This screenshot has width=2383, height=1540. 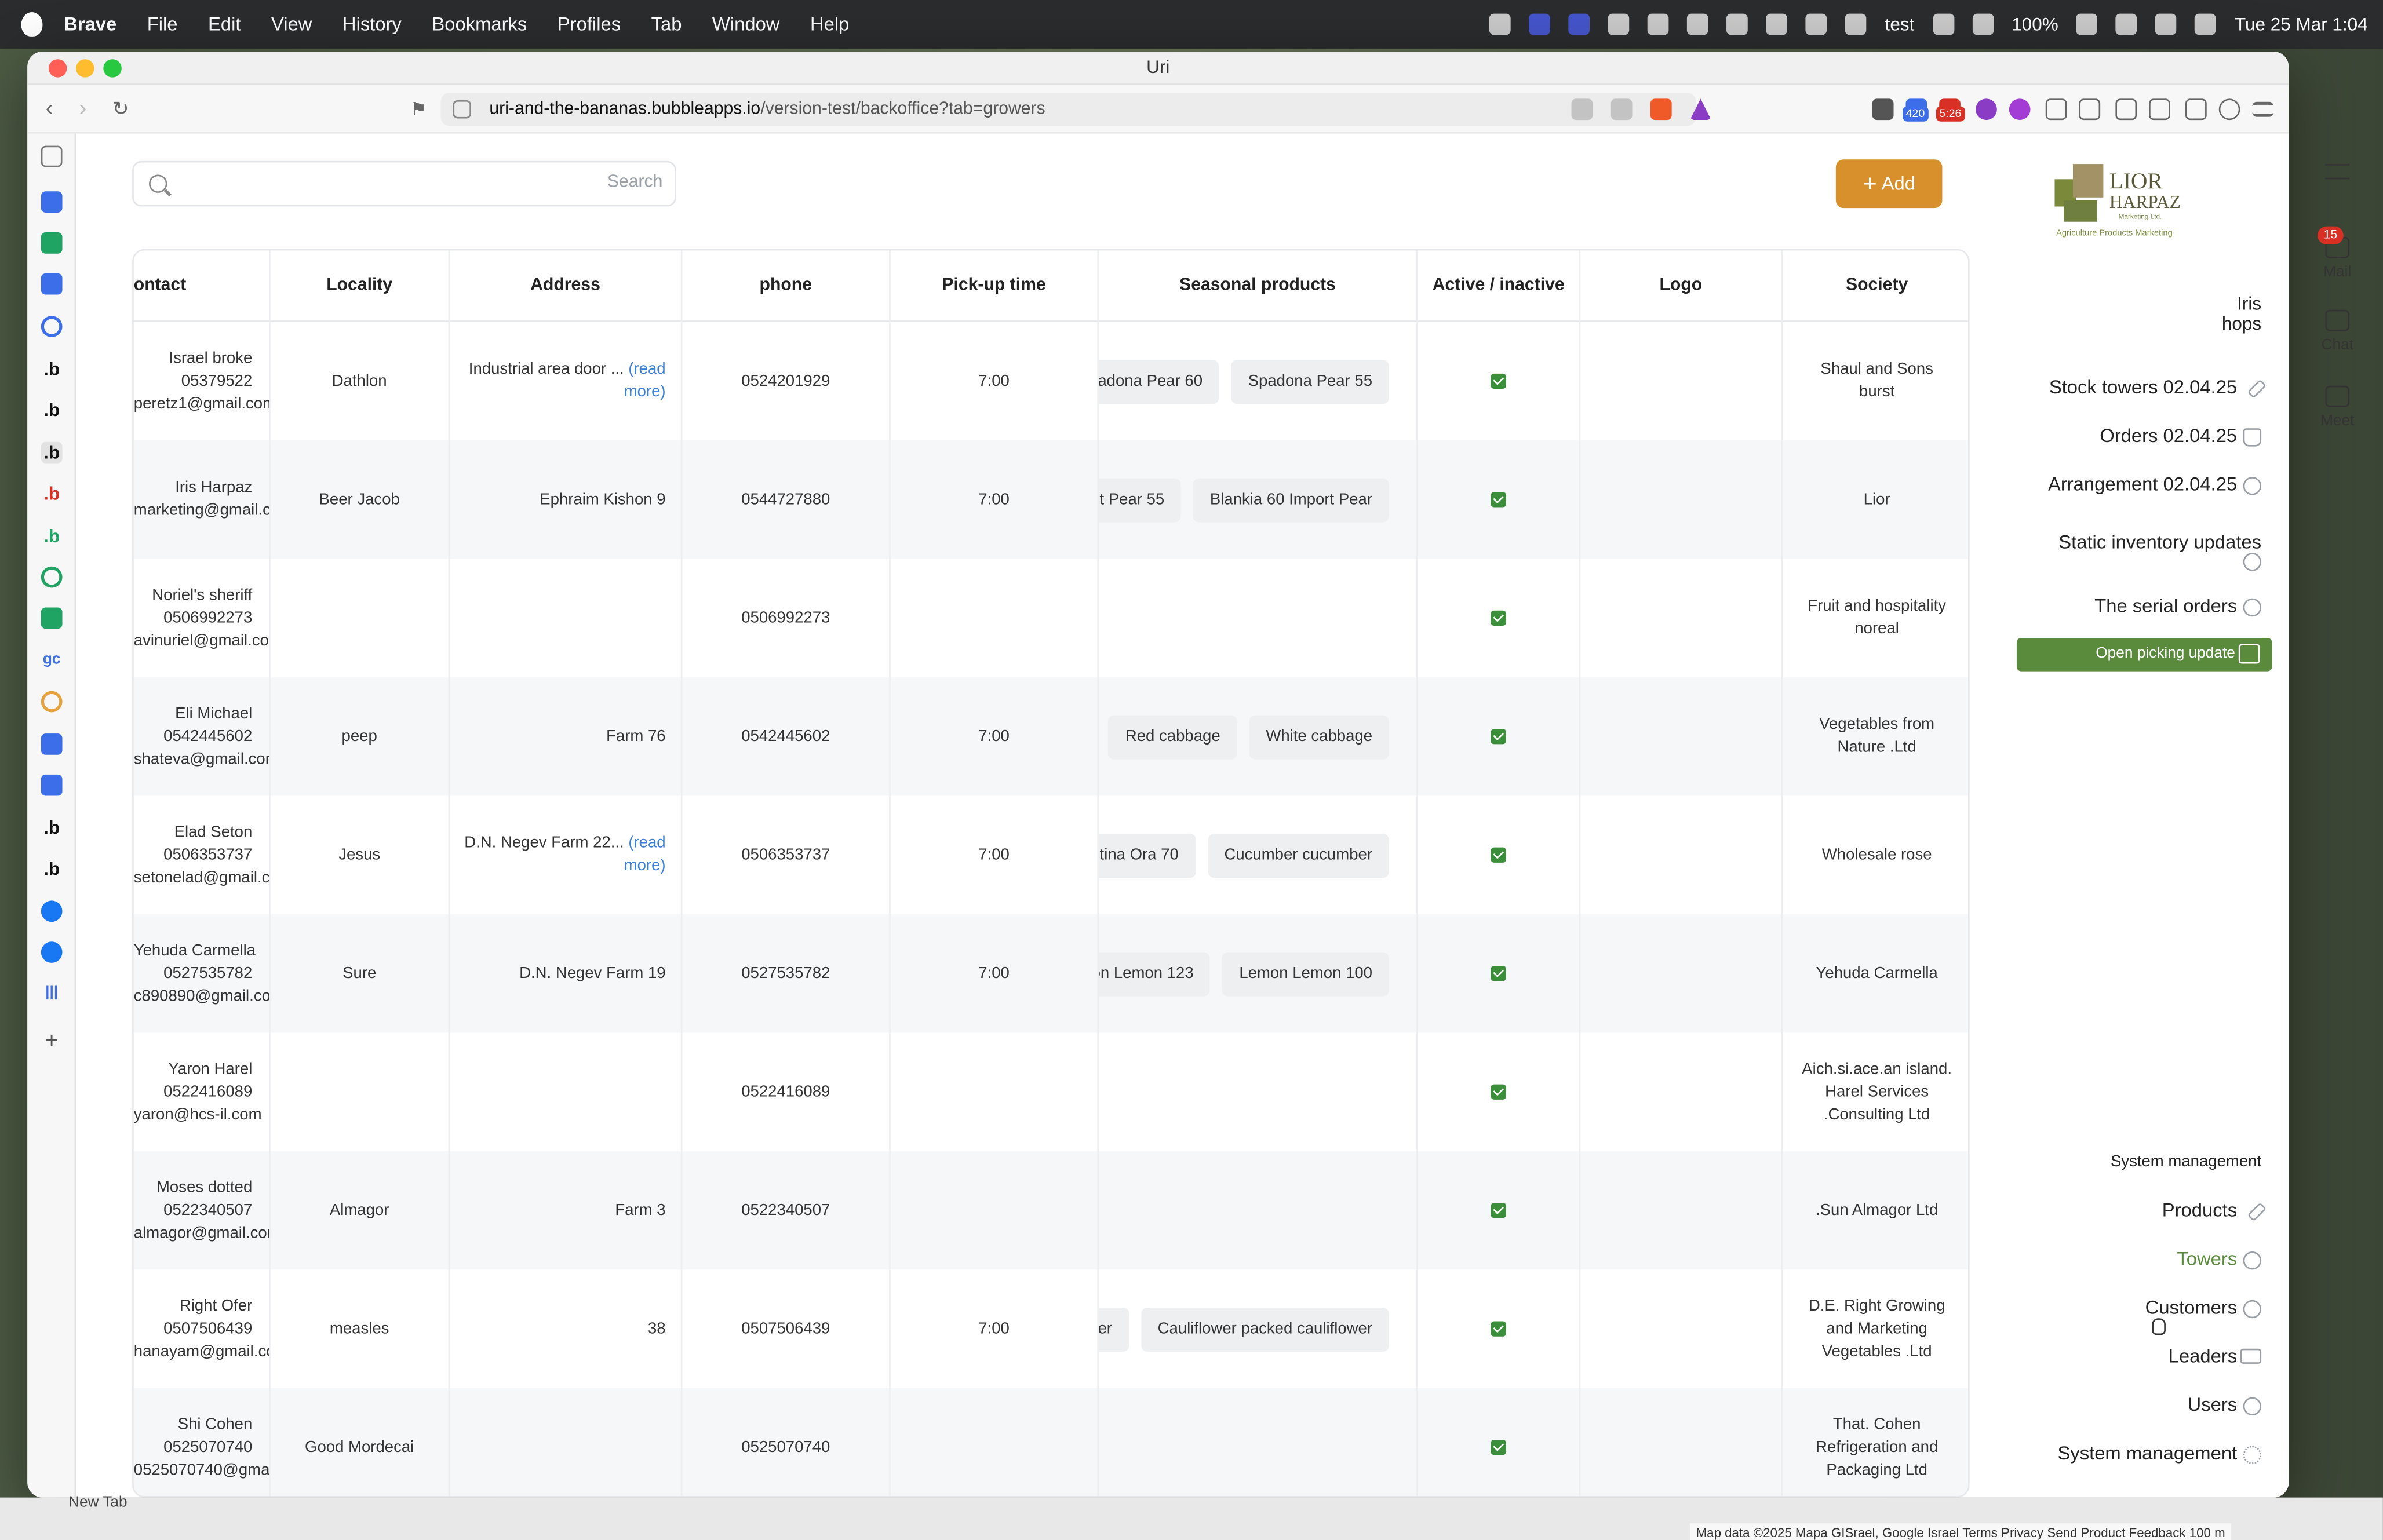 What do you see at coordinates (462, 109) in the screenshot?
I see `site-settings-icon` at bounding box center [462, 109].